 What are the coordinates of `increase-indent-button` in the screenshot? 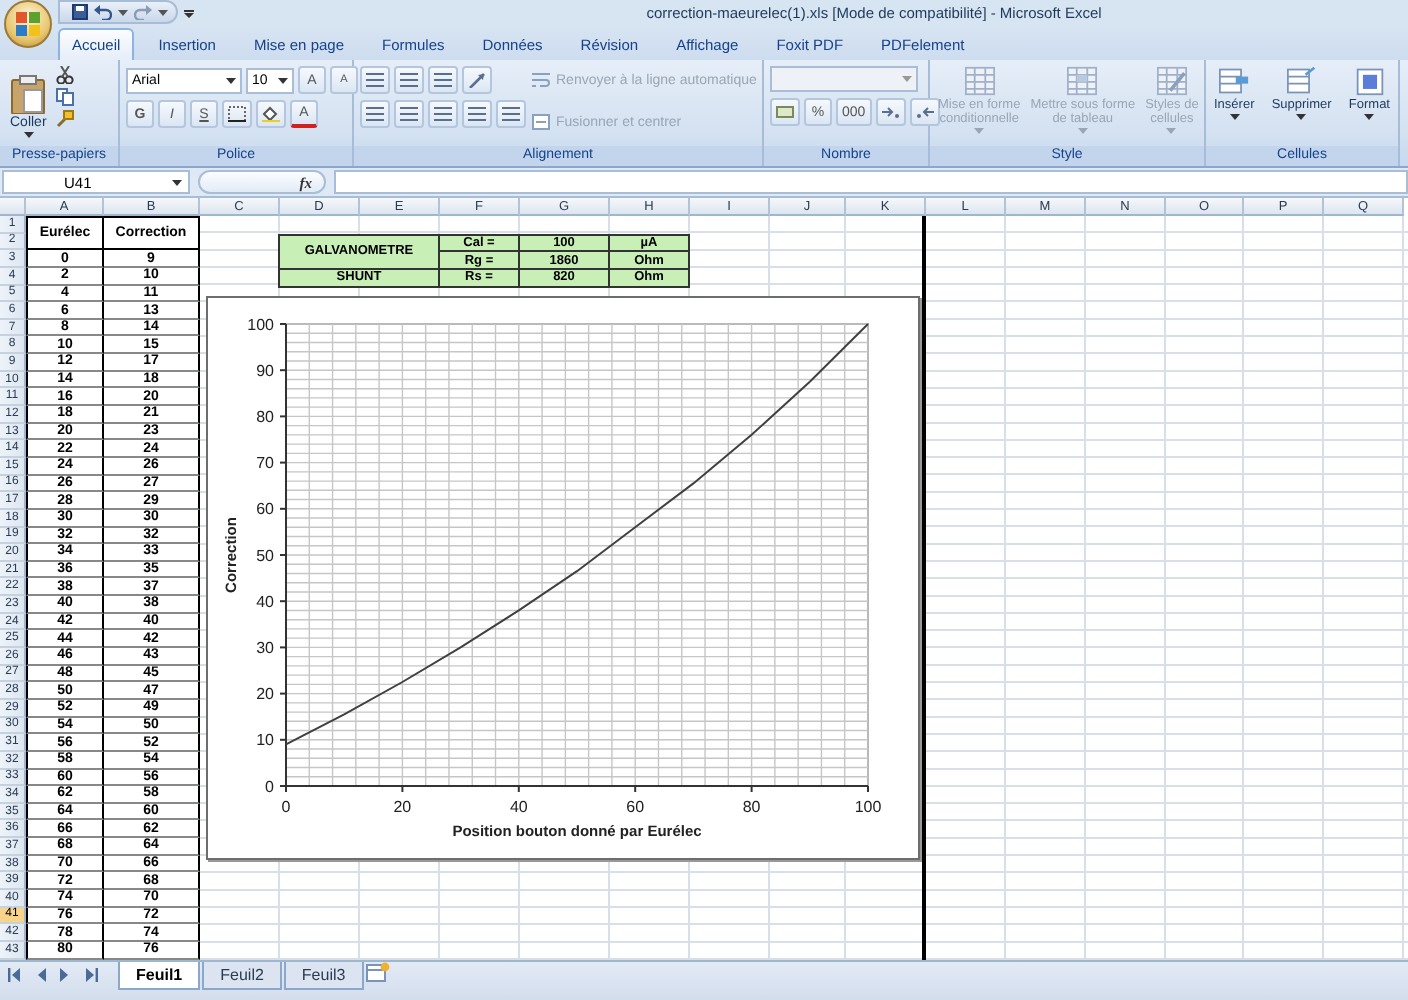 It's located at (511, 114).